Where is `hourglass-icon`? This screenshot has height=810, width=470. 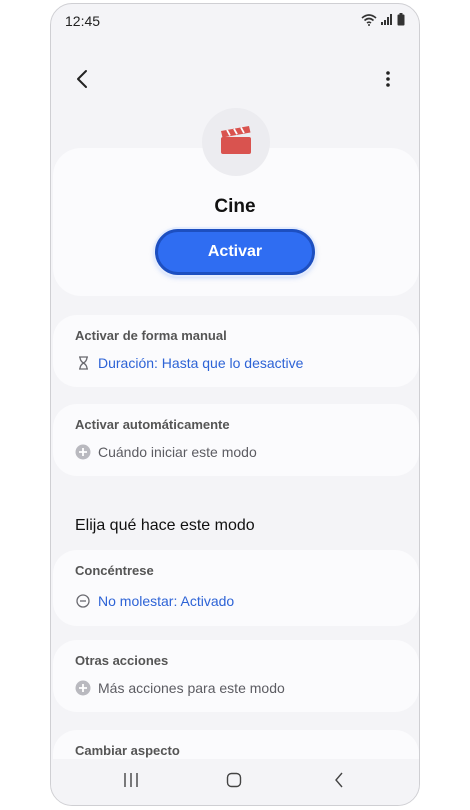 hourglass-icon is located at coordinates (83, 363).